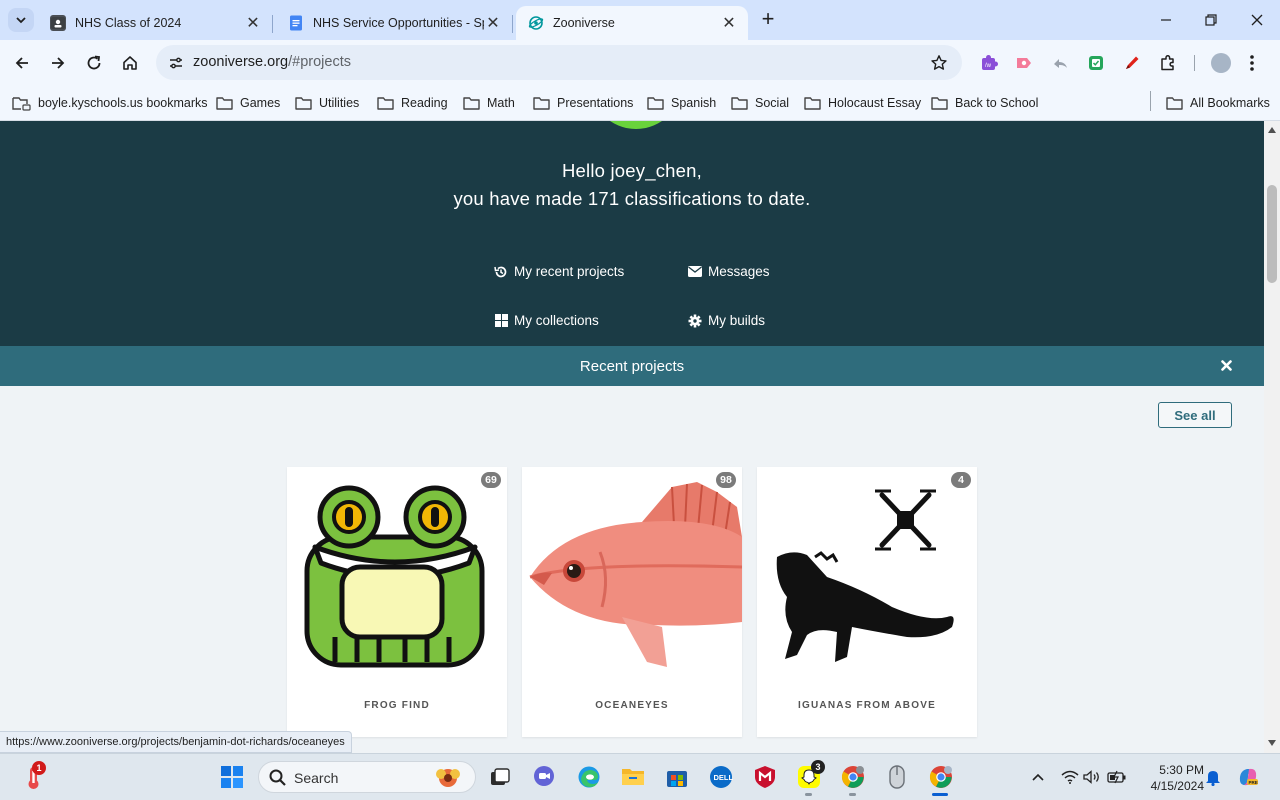 Image resolution: width=1280 pixels, height=800 pixels. What do you see at coordinates (130, 63) in the screenshot?
I see `home-button` at bounding box center [130, 63].